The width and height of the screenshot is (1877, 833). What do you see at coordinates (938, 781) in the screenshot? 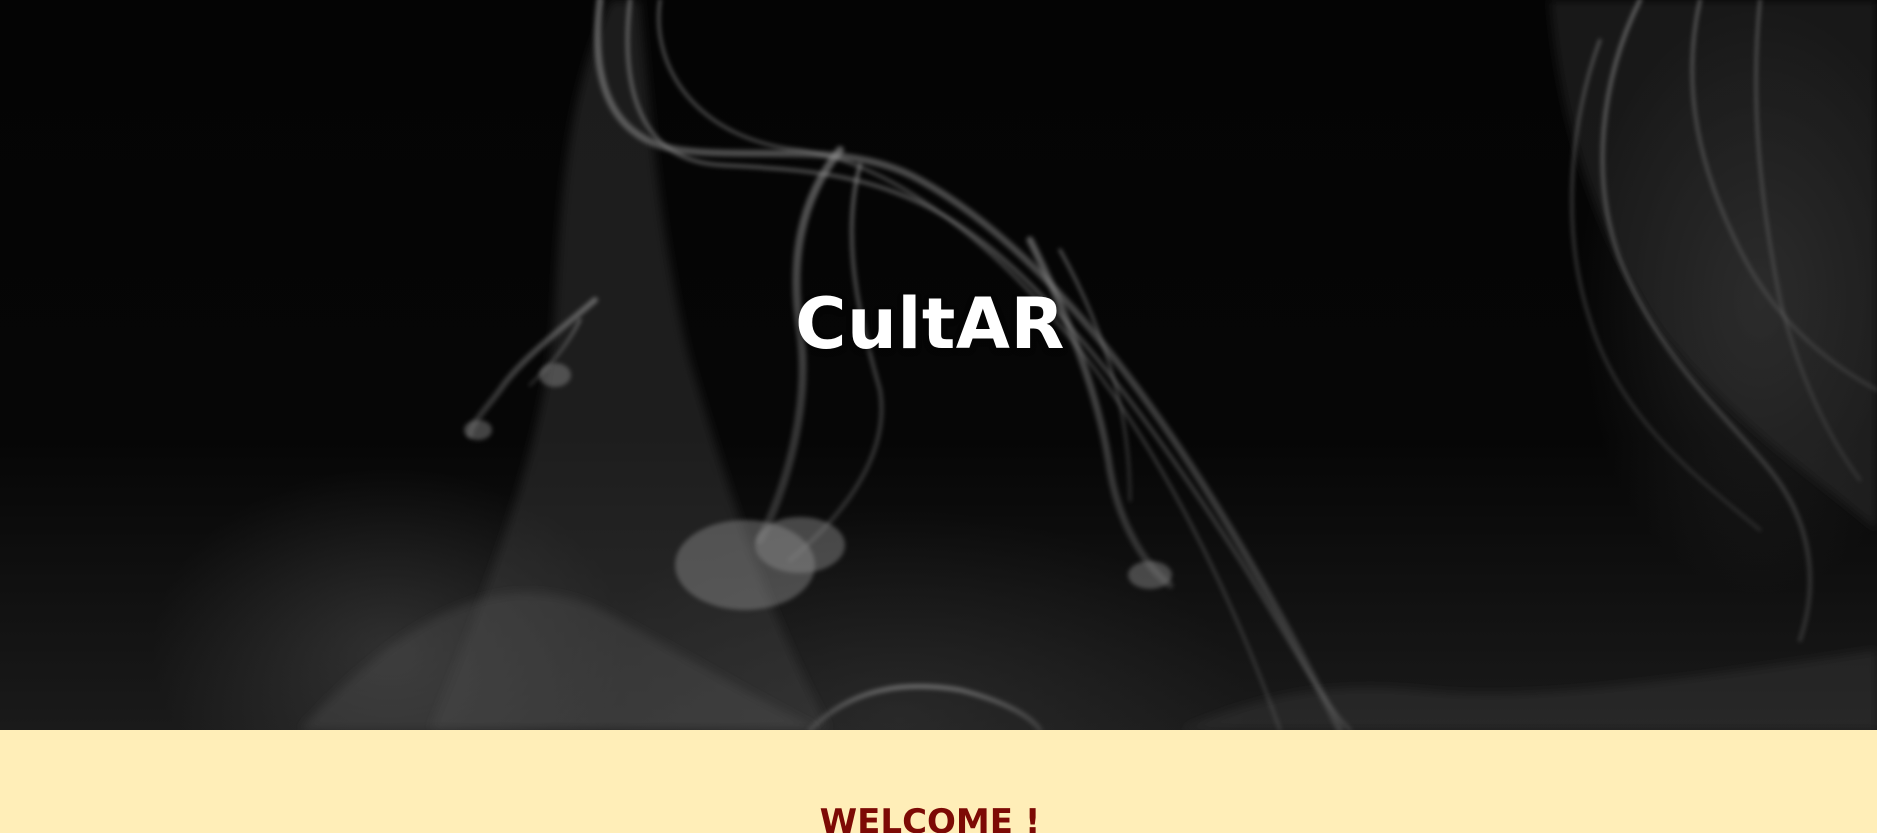
I see `welcome-section: WELCOME !` at bounding box center [938, 781].